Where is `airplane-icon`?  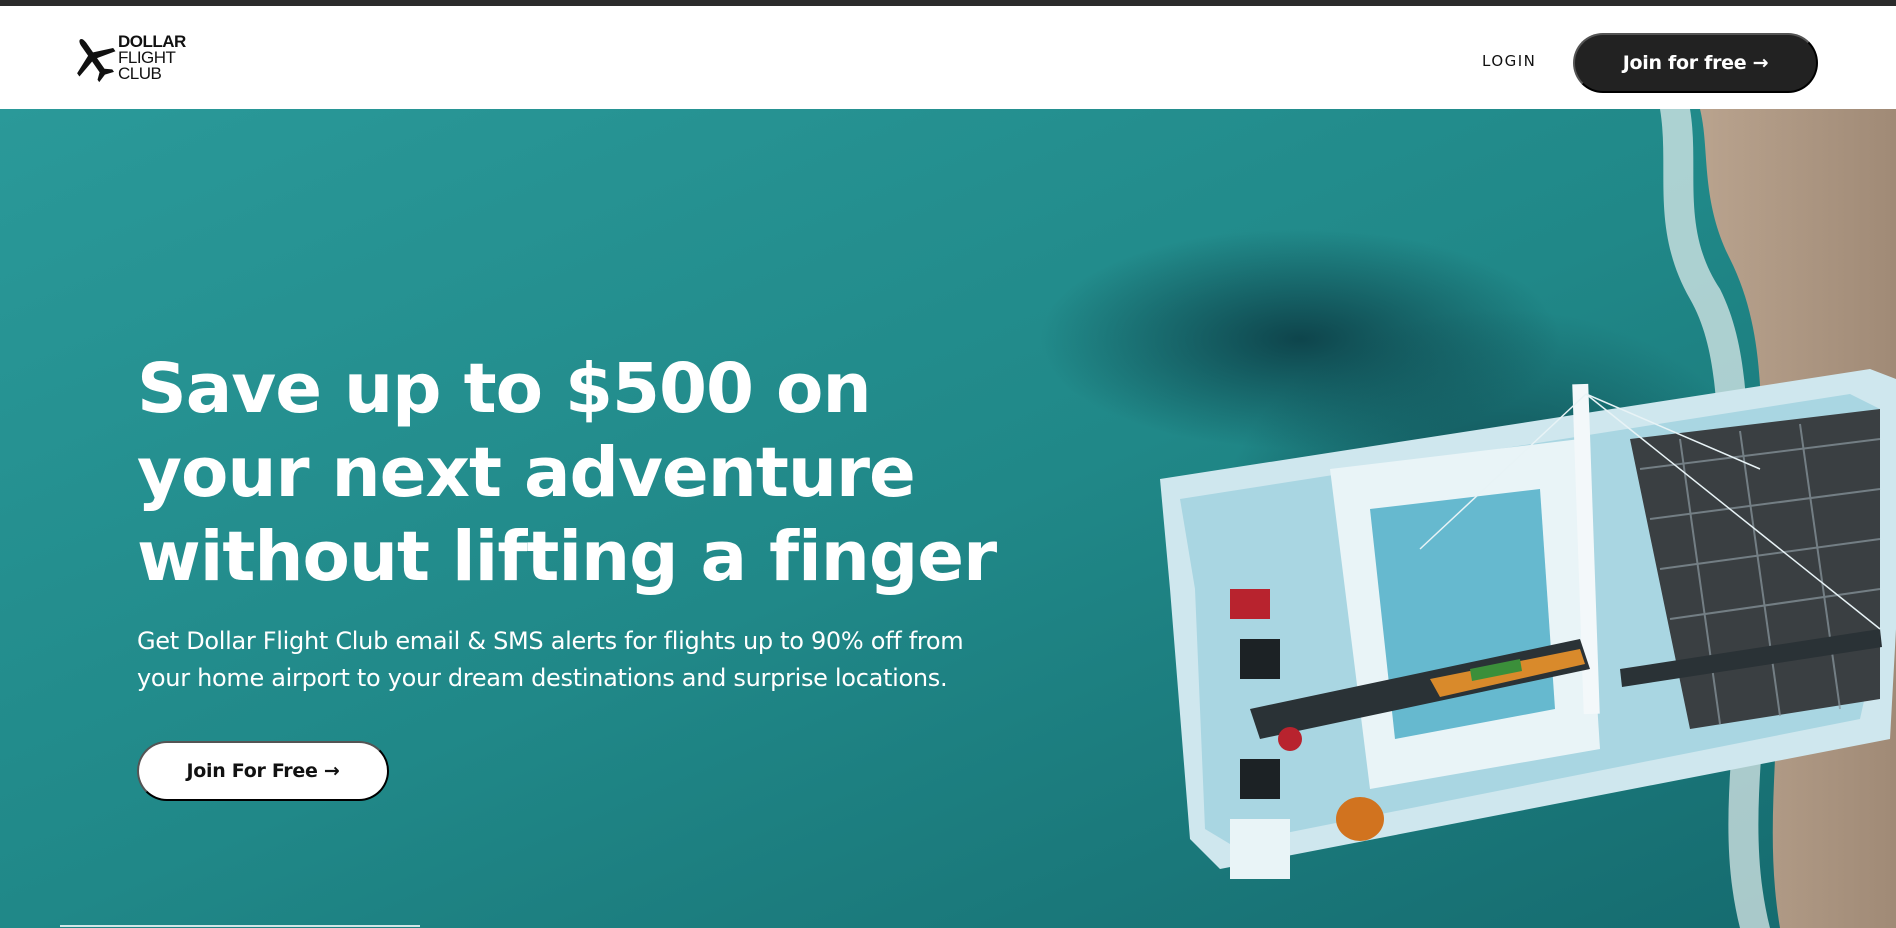 airplane-icon is located at coordinates (96, 61).